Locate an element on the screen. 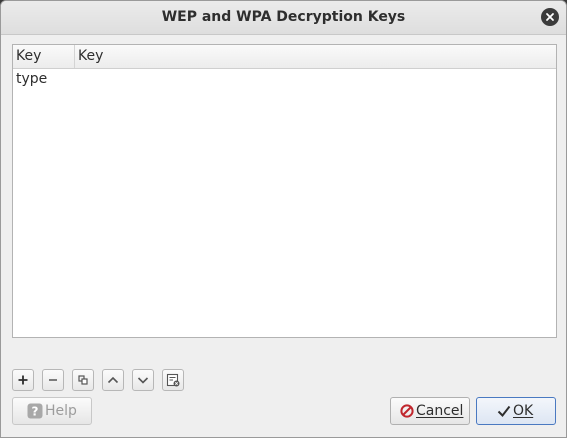  remove-key-button is located at coordinates (53, 380).